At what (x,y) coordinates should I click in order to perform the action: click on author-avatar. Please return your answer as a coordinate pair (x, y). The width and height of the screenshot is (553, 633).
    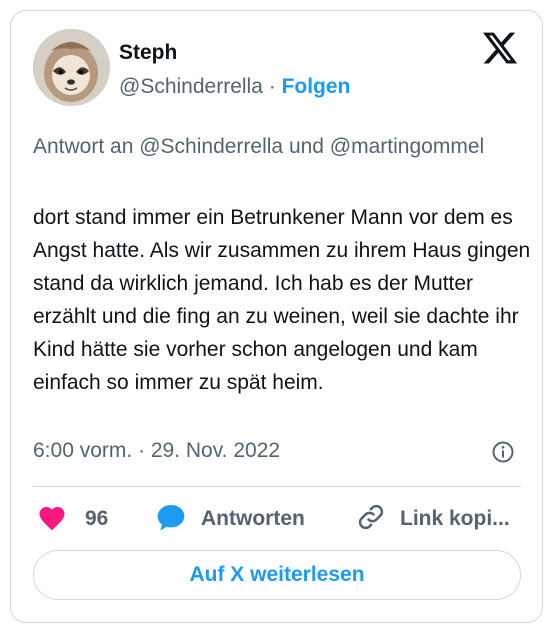
    Looking at the image, I should click on (71, 67).